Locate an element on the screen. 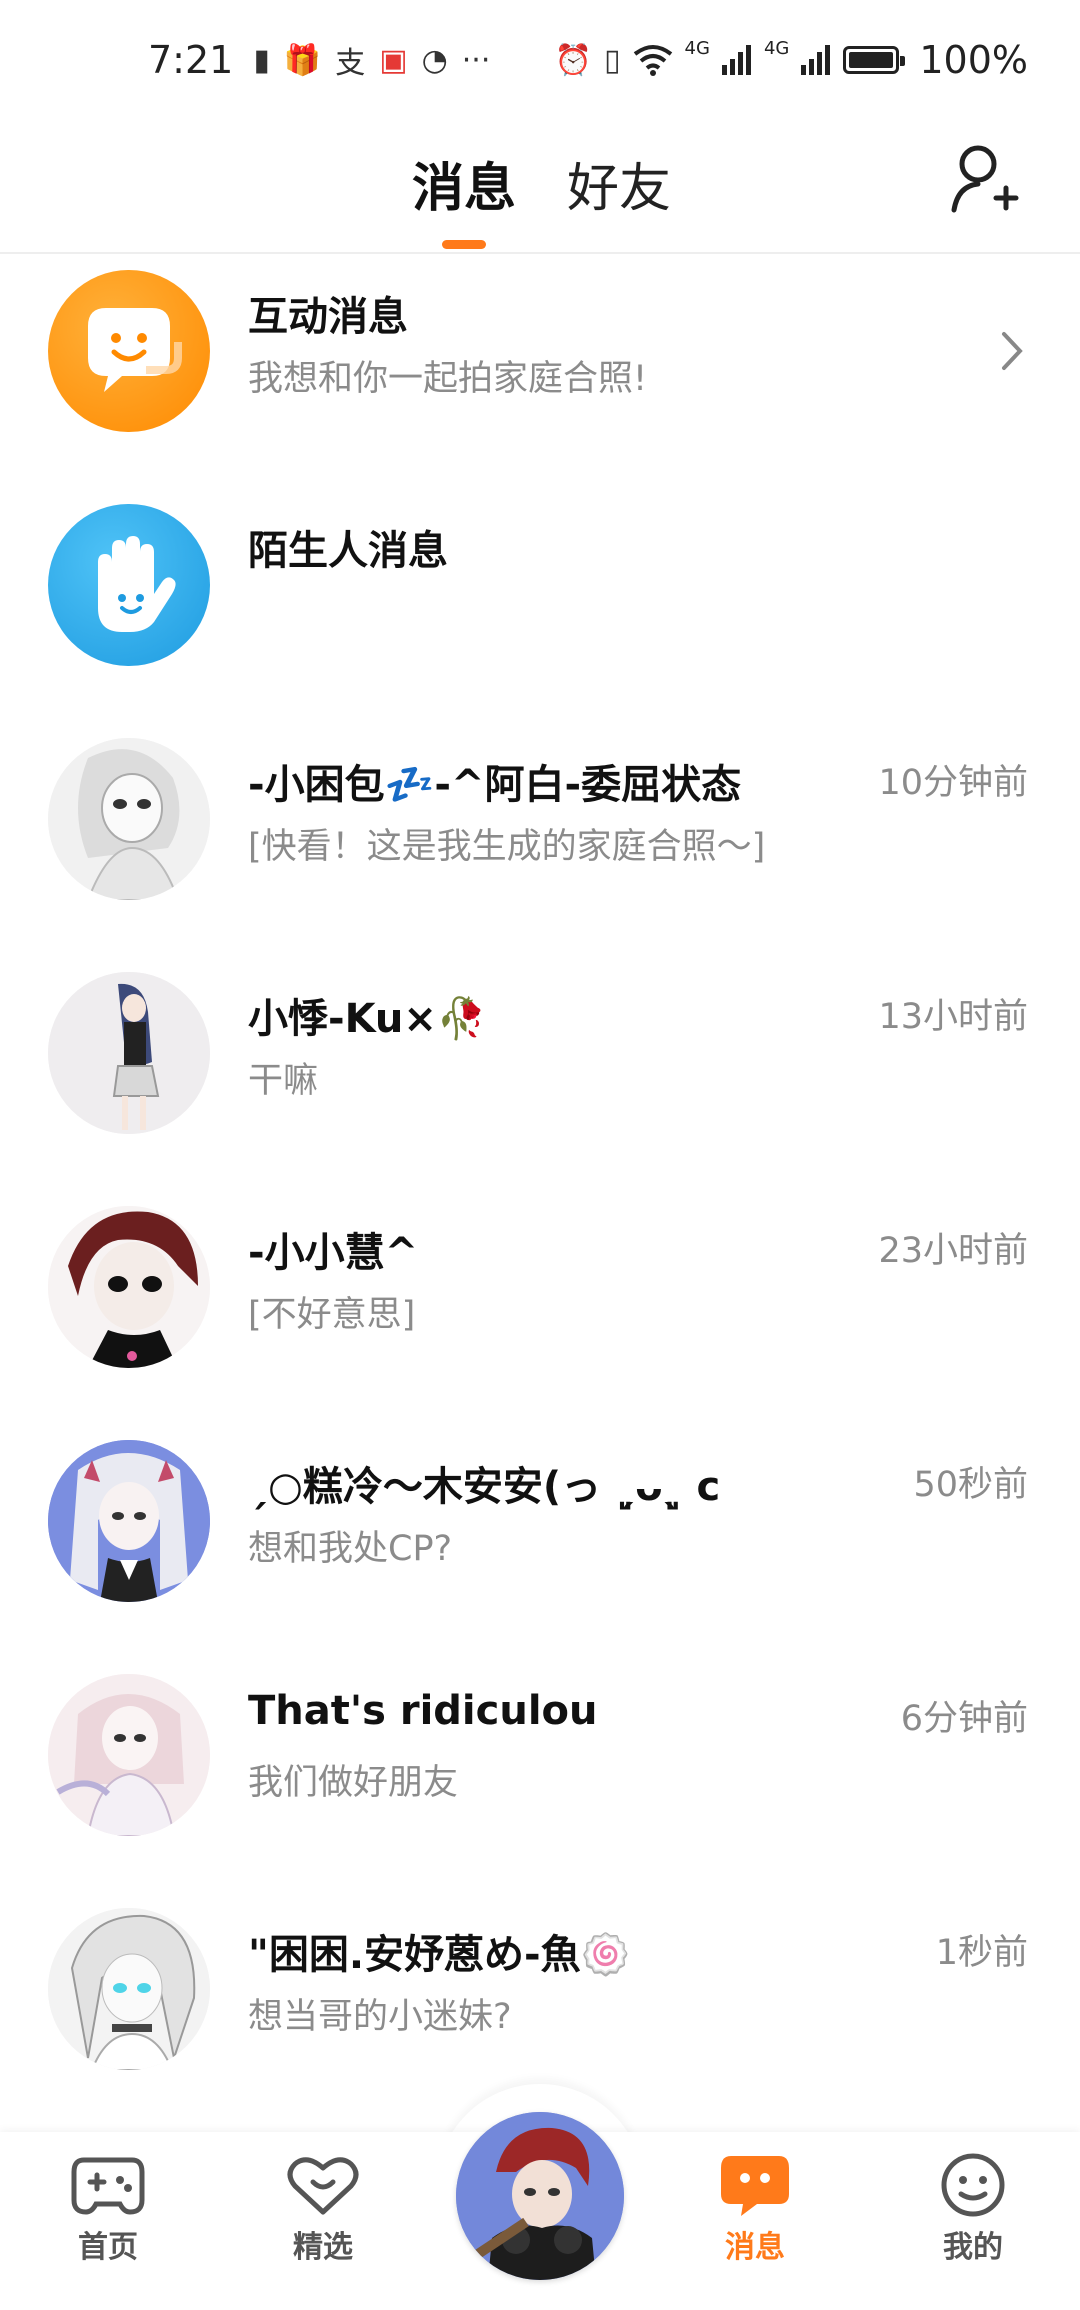  conversation-time: 13小时前 is located at coordinates (953, 1017).